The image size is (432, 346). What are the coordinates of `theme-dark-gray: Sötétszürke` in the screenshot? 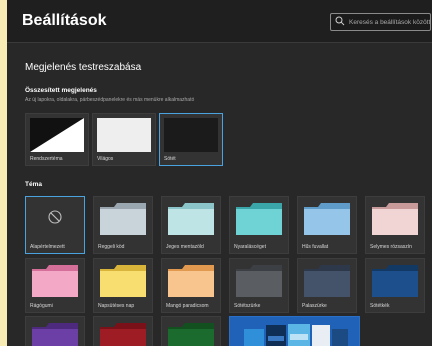 It's located at (259, 285).